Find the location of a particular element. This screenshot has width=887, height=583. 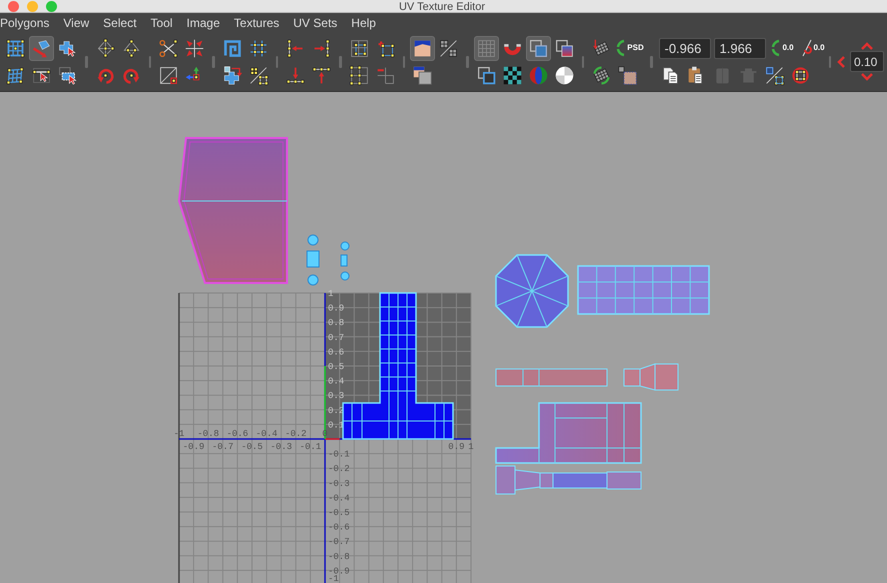

tile-pattern-icon is located at coordinates (512, 75).